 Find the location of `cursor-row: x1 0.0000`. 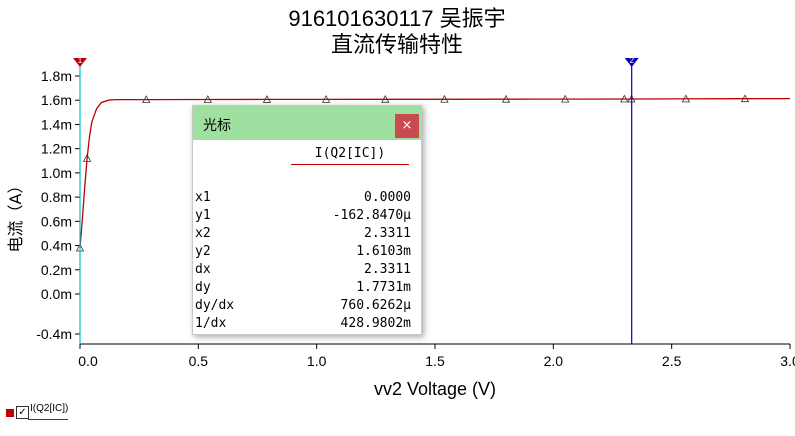

cursor-row: x1 0.0000 is located at coordinates (303, 199).